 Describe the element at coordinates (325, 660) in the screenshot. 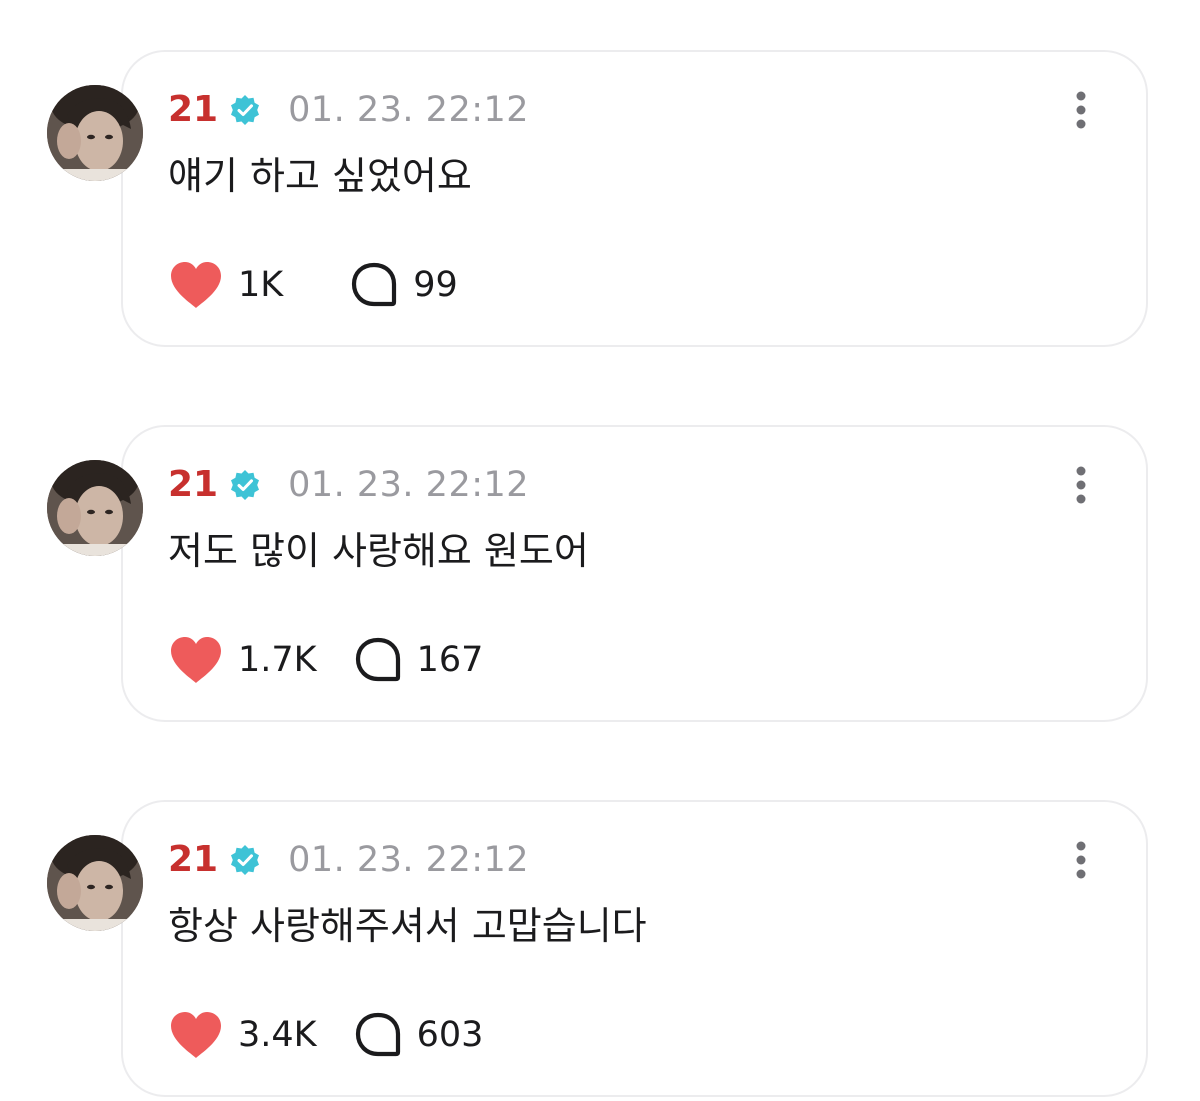

I see `post-actions: 1.7K 167` at that location.